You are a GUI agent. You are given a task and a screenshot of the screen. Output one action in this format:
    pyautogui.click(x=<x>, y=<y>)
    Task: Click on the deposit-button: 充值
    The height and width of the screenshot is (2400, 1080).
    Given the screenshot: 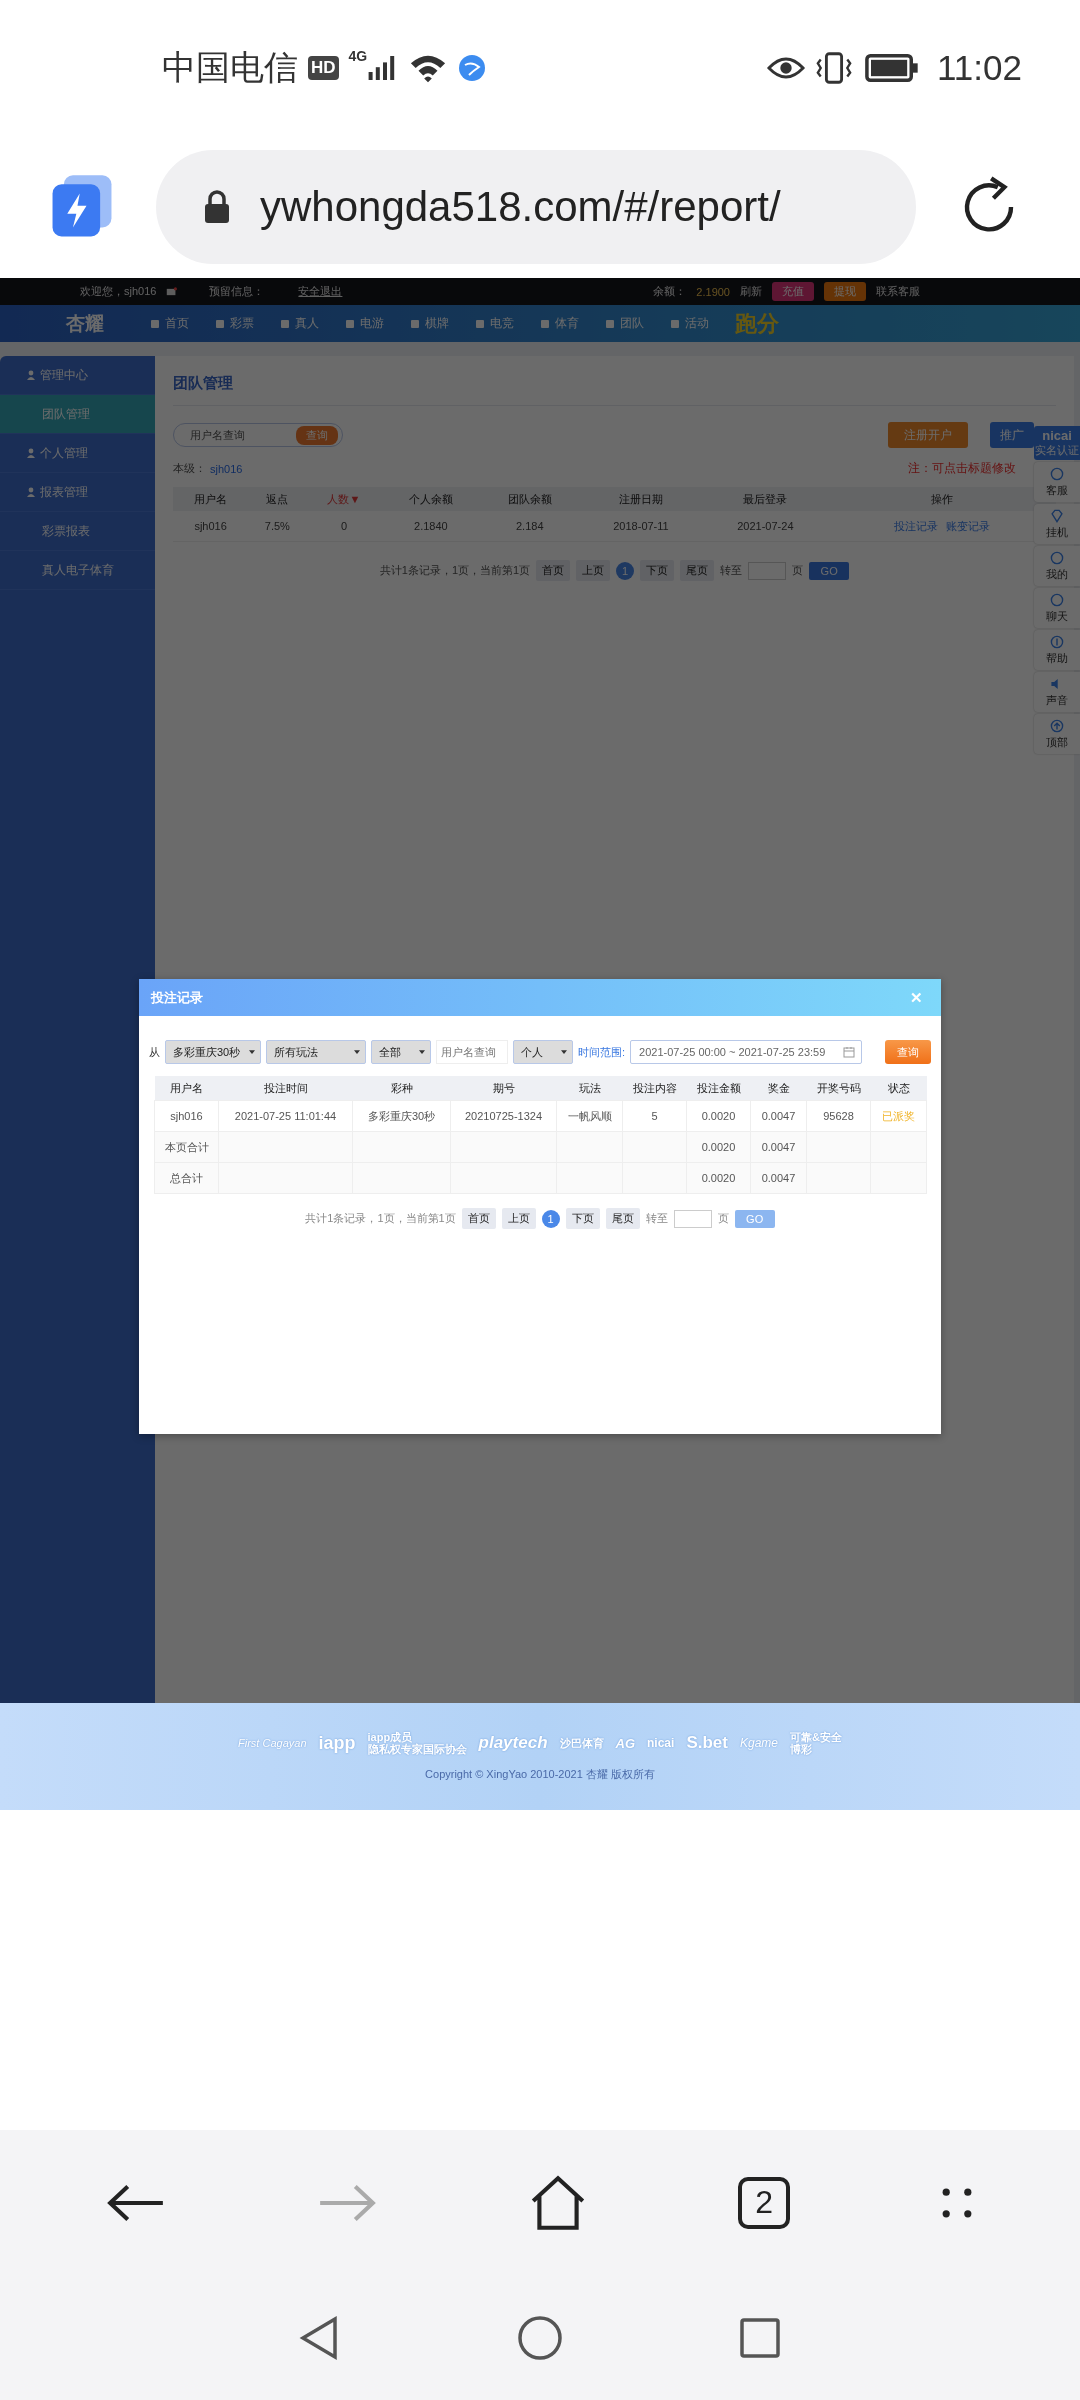 What is the action you would take?
    pyautogui.click(x=793, y=291)
    